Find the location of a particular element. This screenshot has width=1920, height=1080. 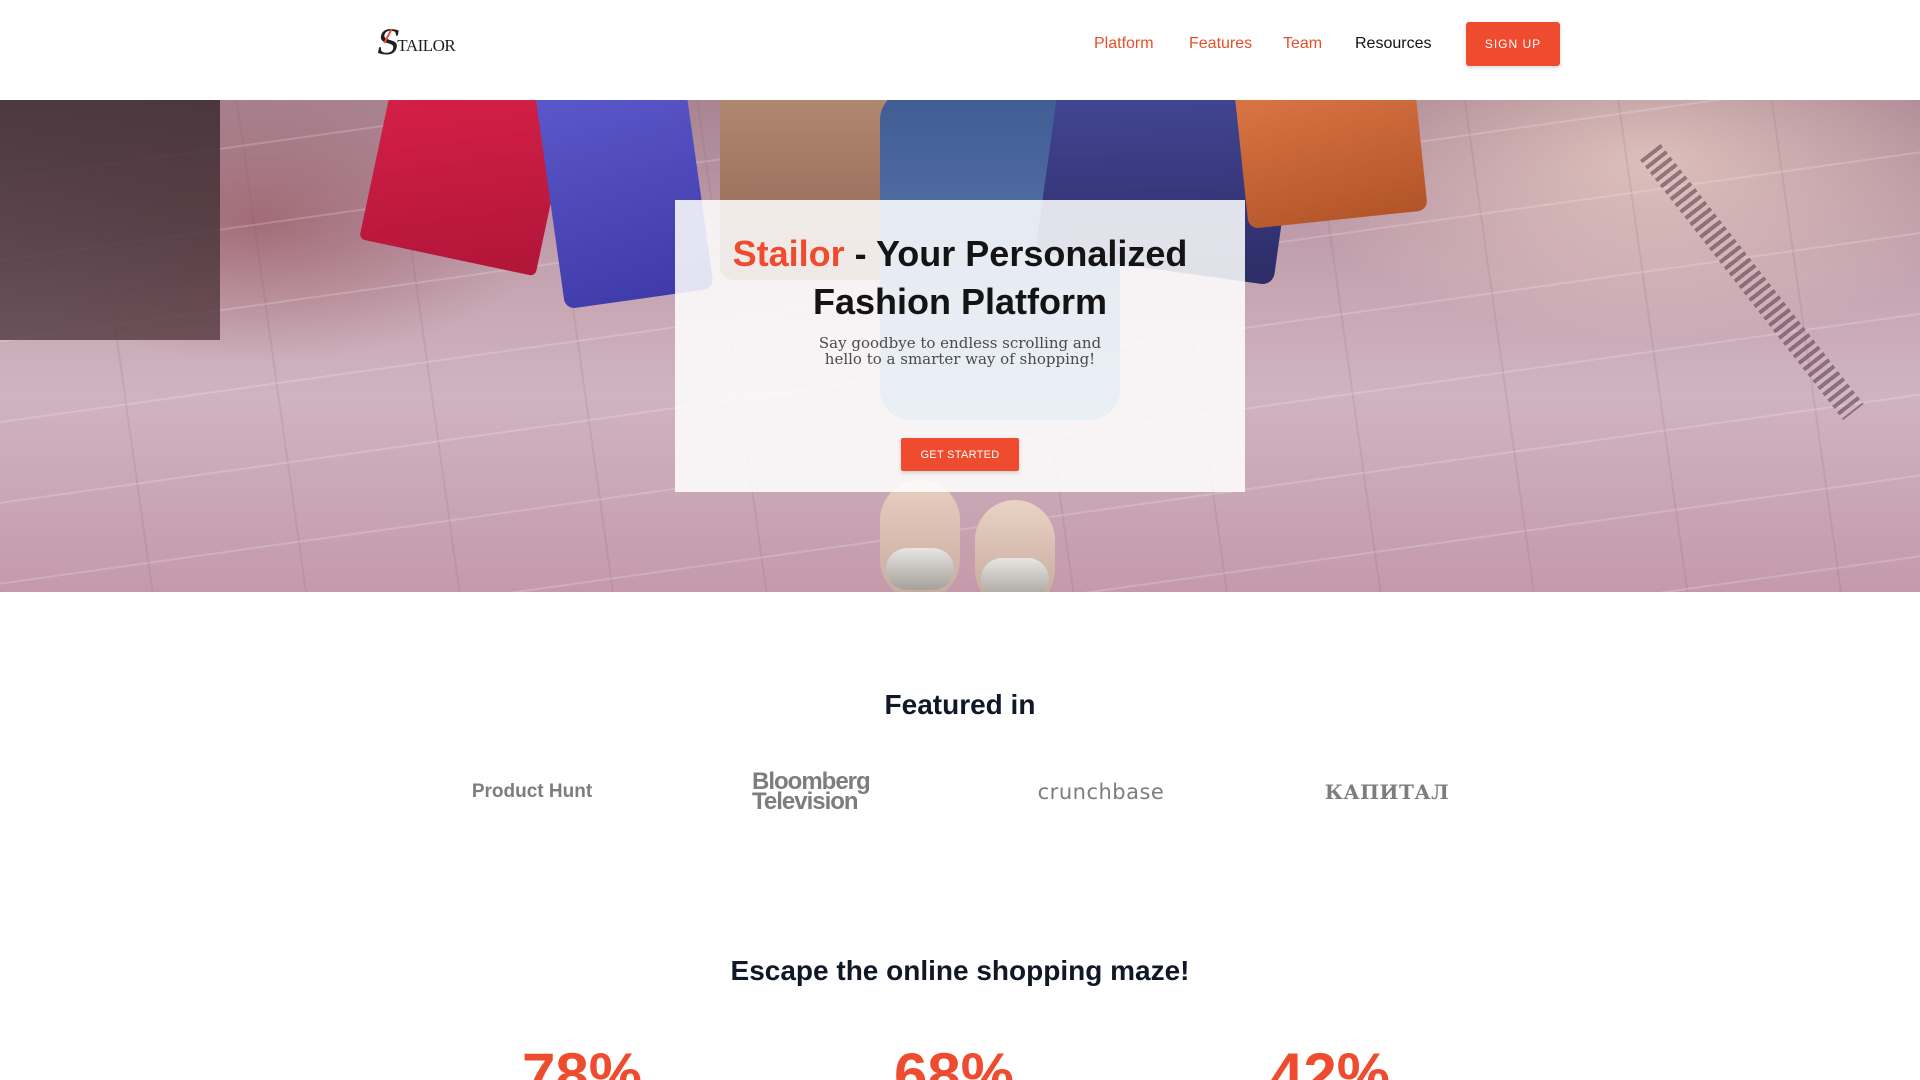

hero-title-brand: Stailor is located at coordinates (788, 253).